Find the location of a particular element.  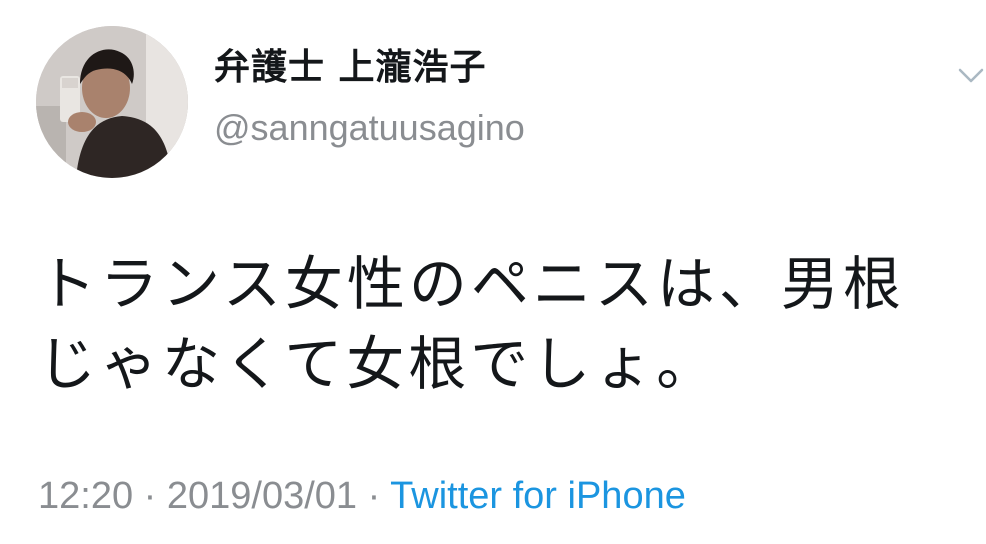

display-name: 弁護士 上瀧浩子 is located at coordinates (350, 68).